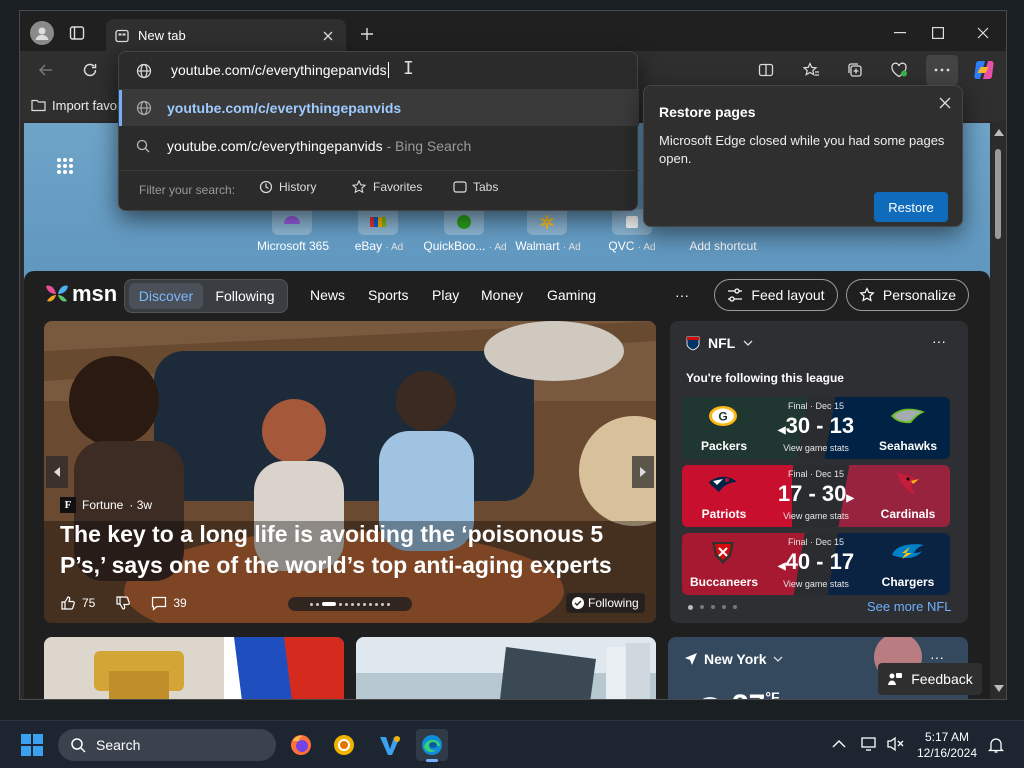 The height and width of the screenshot is (768, 1024). I want to click on network-icon, so click(870, 744).